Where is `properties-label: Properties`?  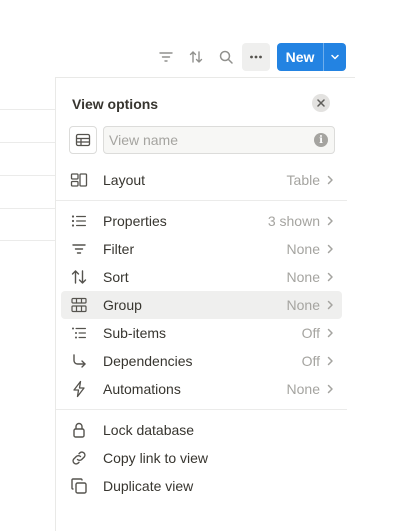
properties-label: Properties is located at coordinates (135, 221).